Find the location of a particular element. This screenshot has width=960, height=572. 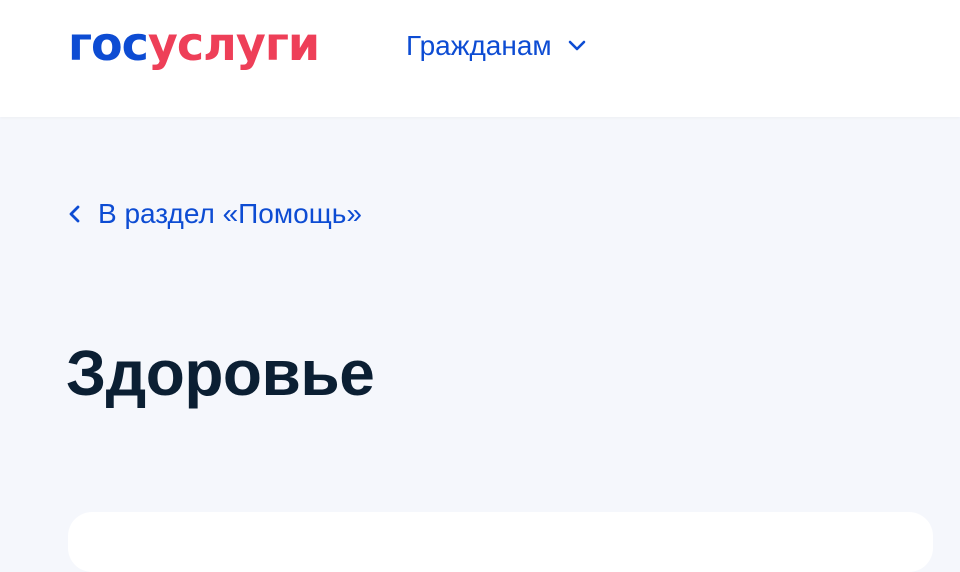

content-card is located at coordinates (500, 542).